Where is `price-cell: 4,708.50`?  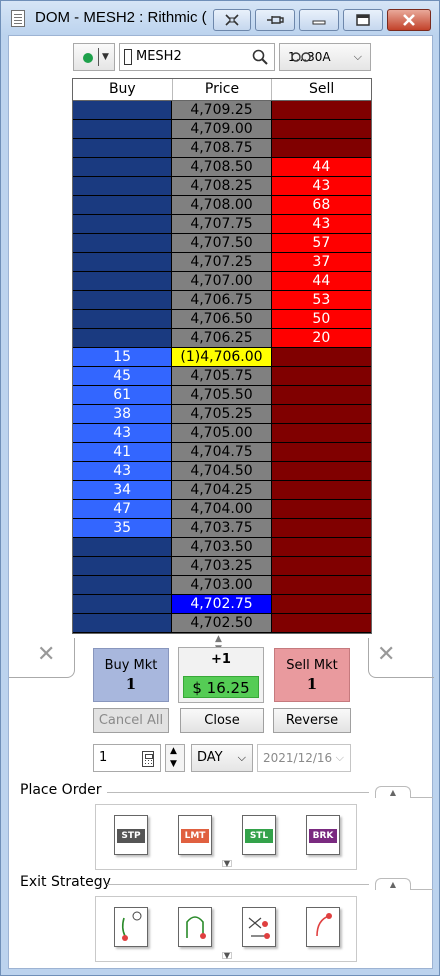
price-cell: 4,708.50 is located at coordinates (222, 167).